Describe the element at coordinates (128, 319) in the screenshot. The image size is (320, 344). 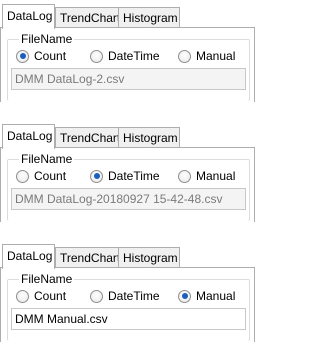
I see `filename-field: DMM Manual.csv` at that location.